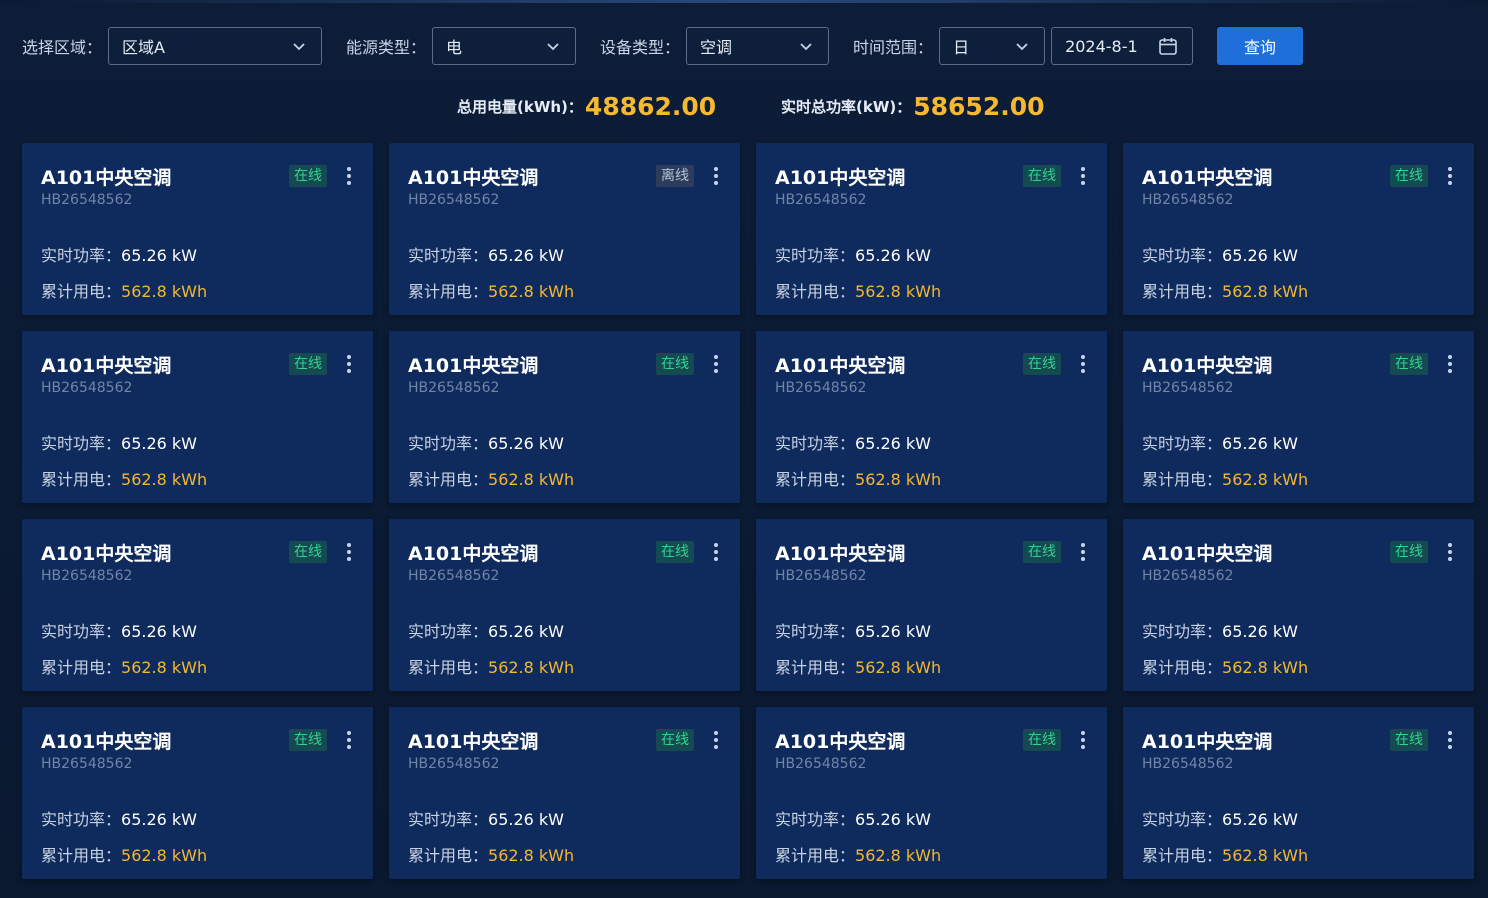 This screenshot has width=1488, height=898. What do you see at coordinates (893, 47) in the screenshot?
I see `time-label: 时间范围：` at bounding box center [893, 47].